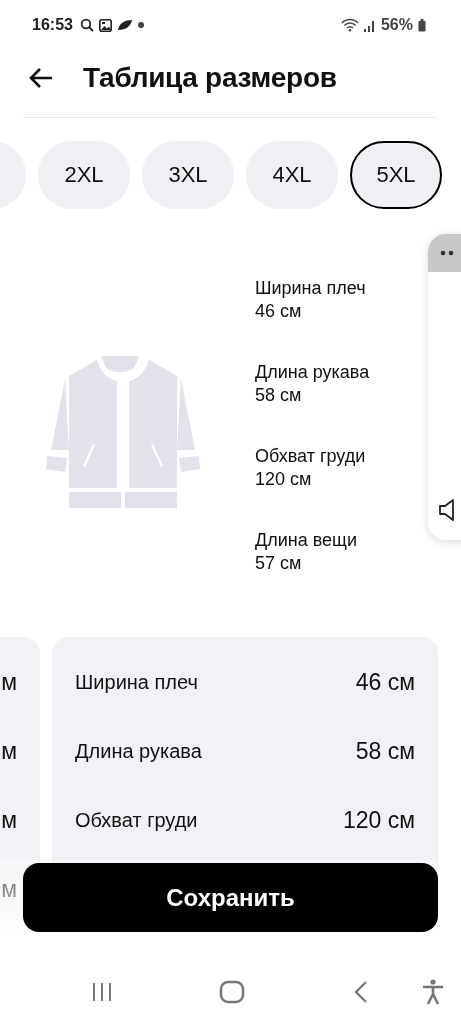 The width and height of the screenshot is (461, 1024). I want to click on measurement-value: 46 см, so click(279, 311).